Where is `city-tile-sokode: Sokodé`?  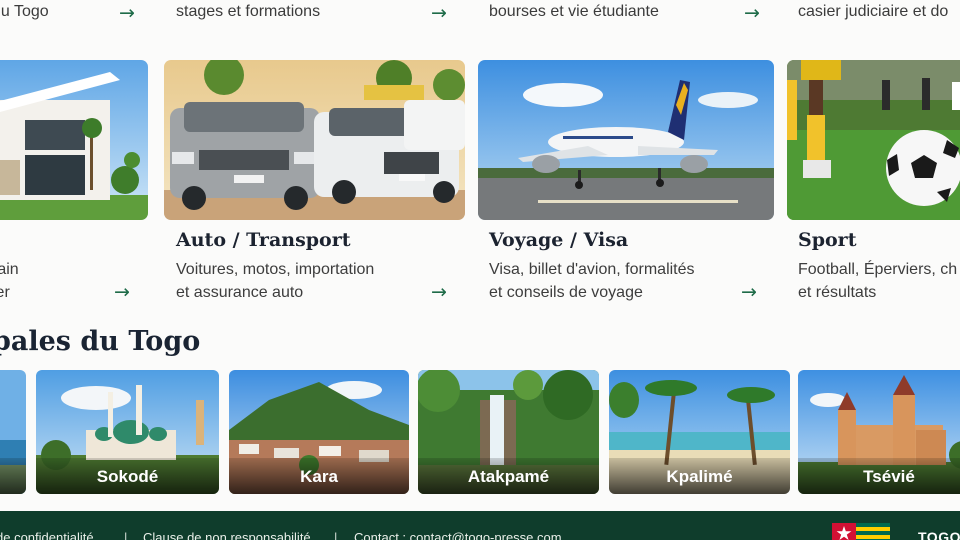 city-tile-sokode: Sokodé is located at coordinates (127, 432).